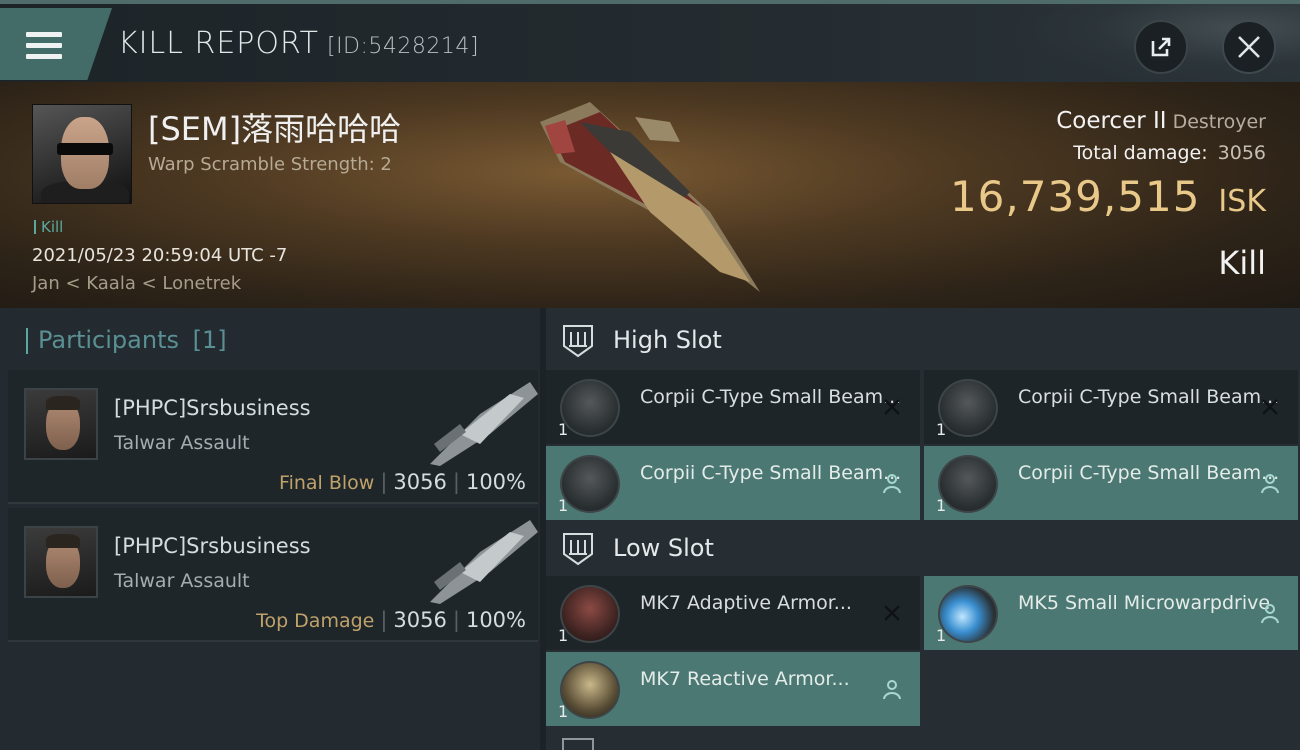 This screenshot has width=1300, height=750. I want to click on external-link-icon, so click(1161, 47).